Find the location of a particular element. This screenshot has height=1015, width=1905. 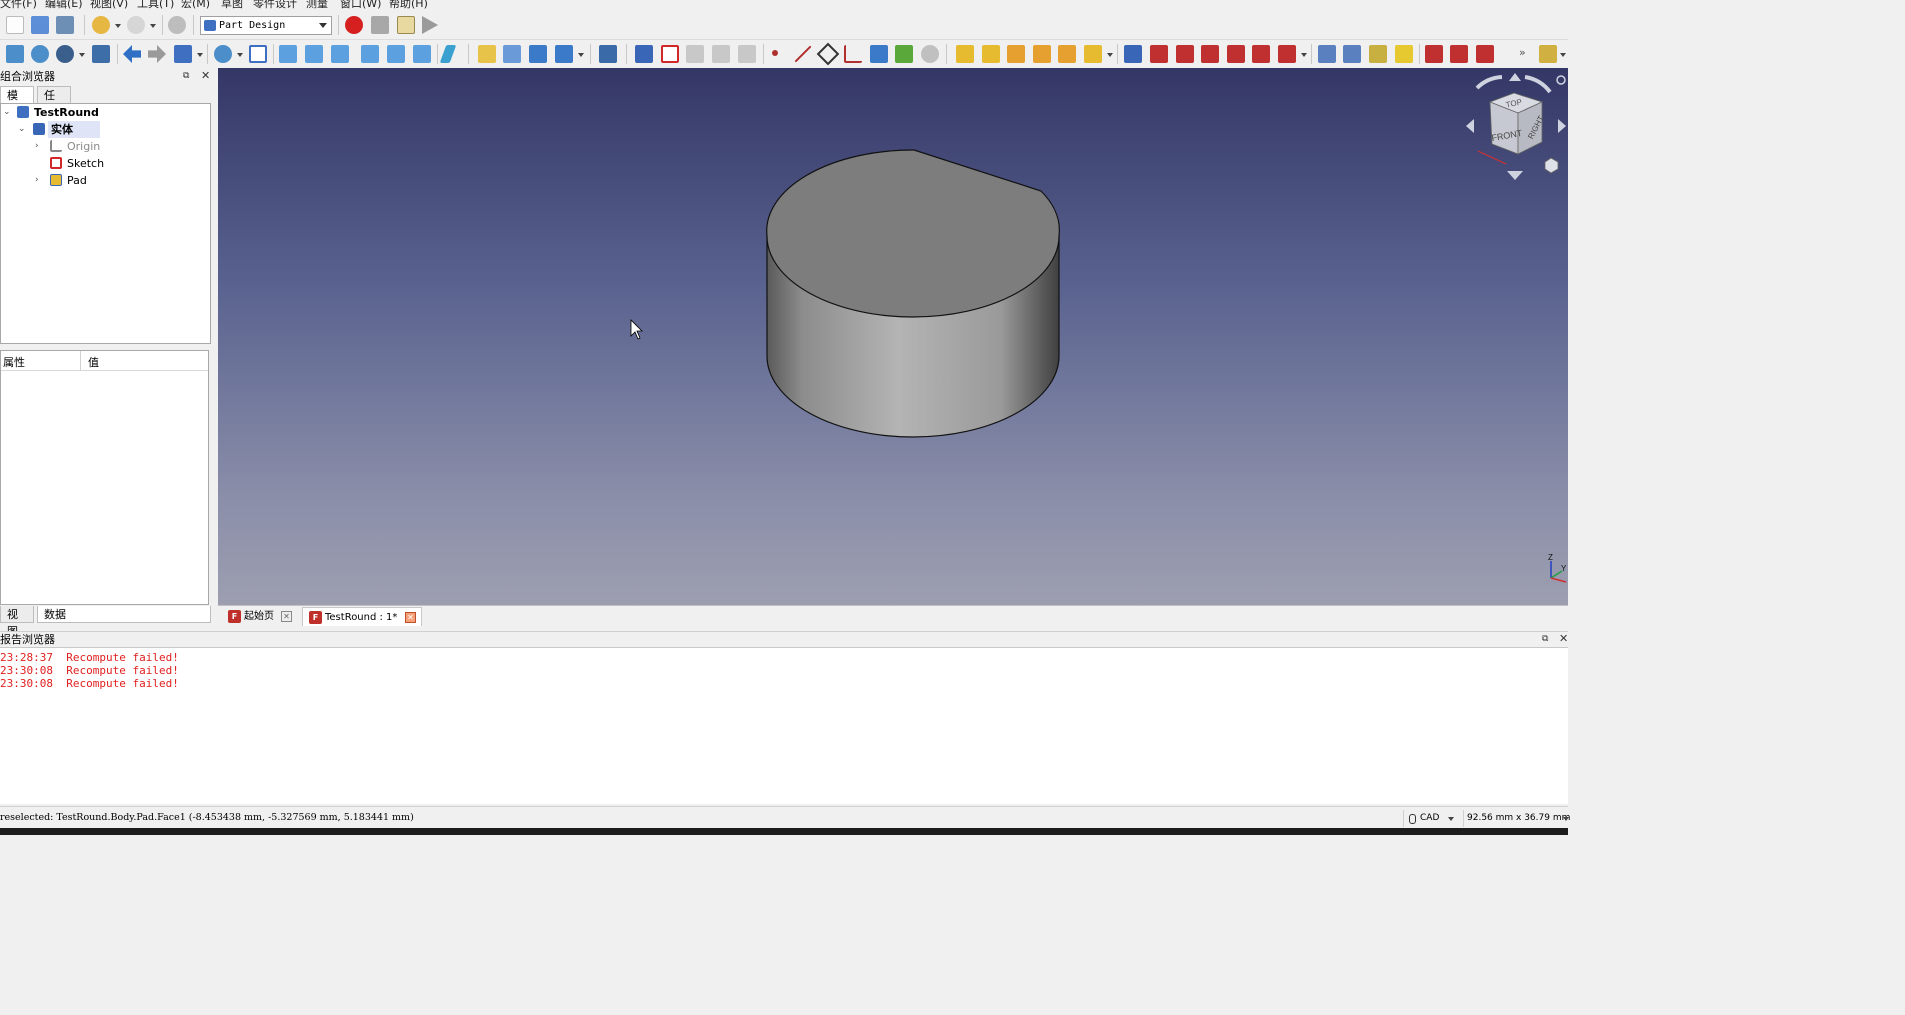

shape-binder-green-icon is located at coordinates (904, 54).